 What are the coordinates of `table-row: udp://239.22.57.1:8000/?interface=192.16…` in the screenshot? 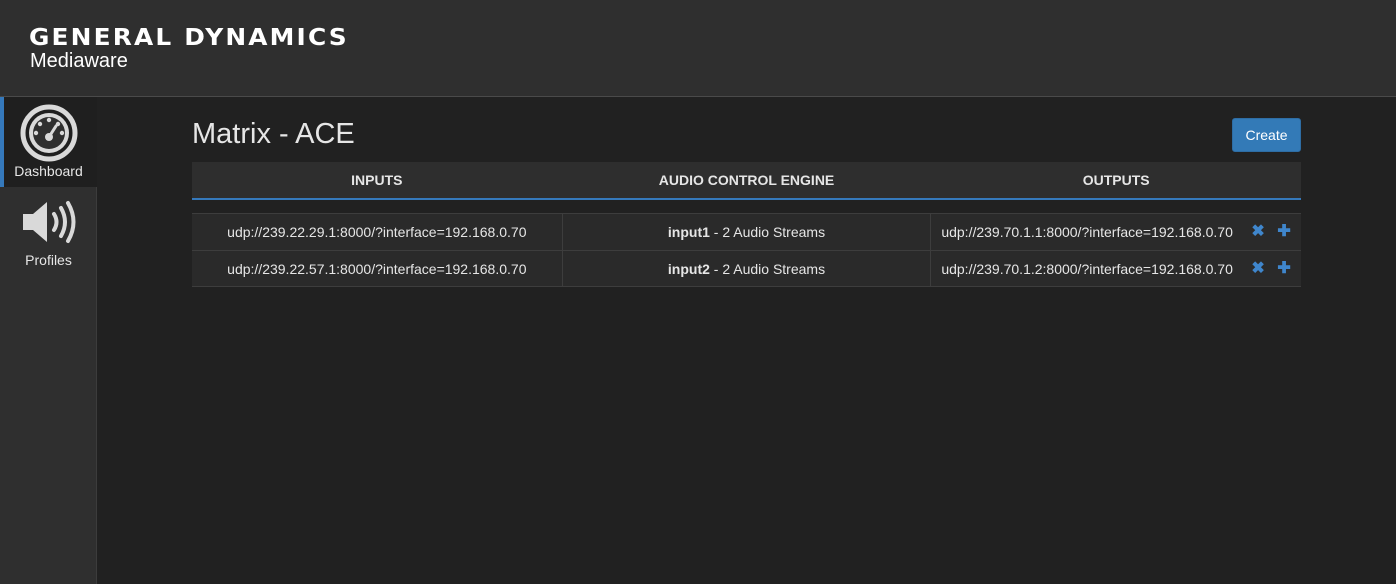 It's located at (746, 268).